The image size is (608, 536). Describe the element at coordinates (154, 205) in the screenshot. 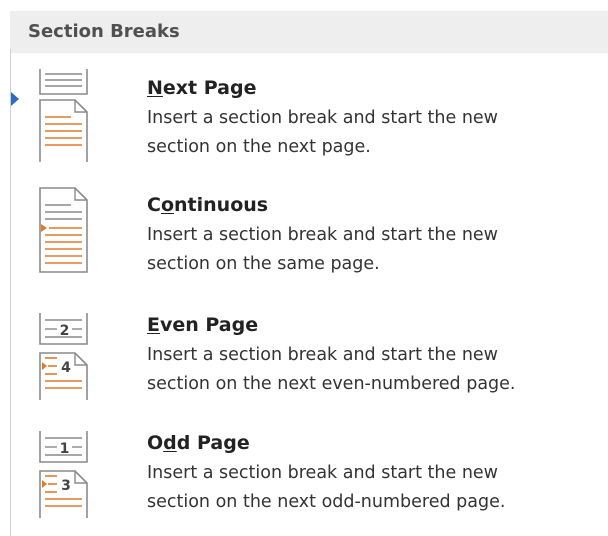

I see `title-prefix: C` at that location.